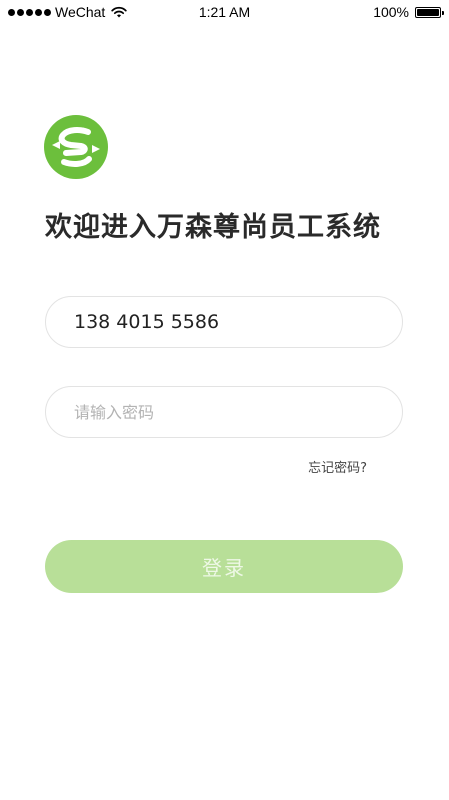  I want to click on login-button: 登录, so click(224, 566).